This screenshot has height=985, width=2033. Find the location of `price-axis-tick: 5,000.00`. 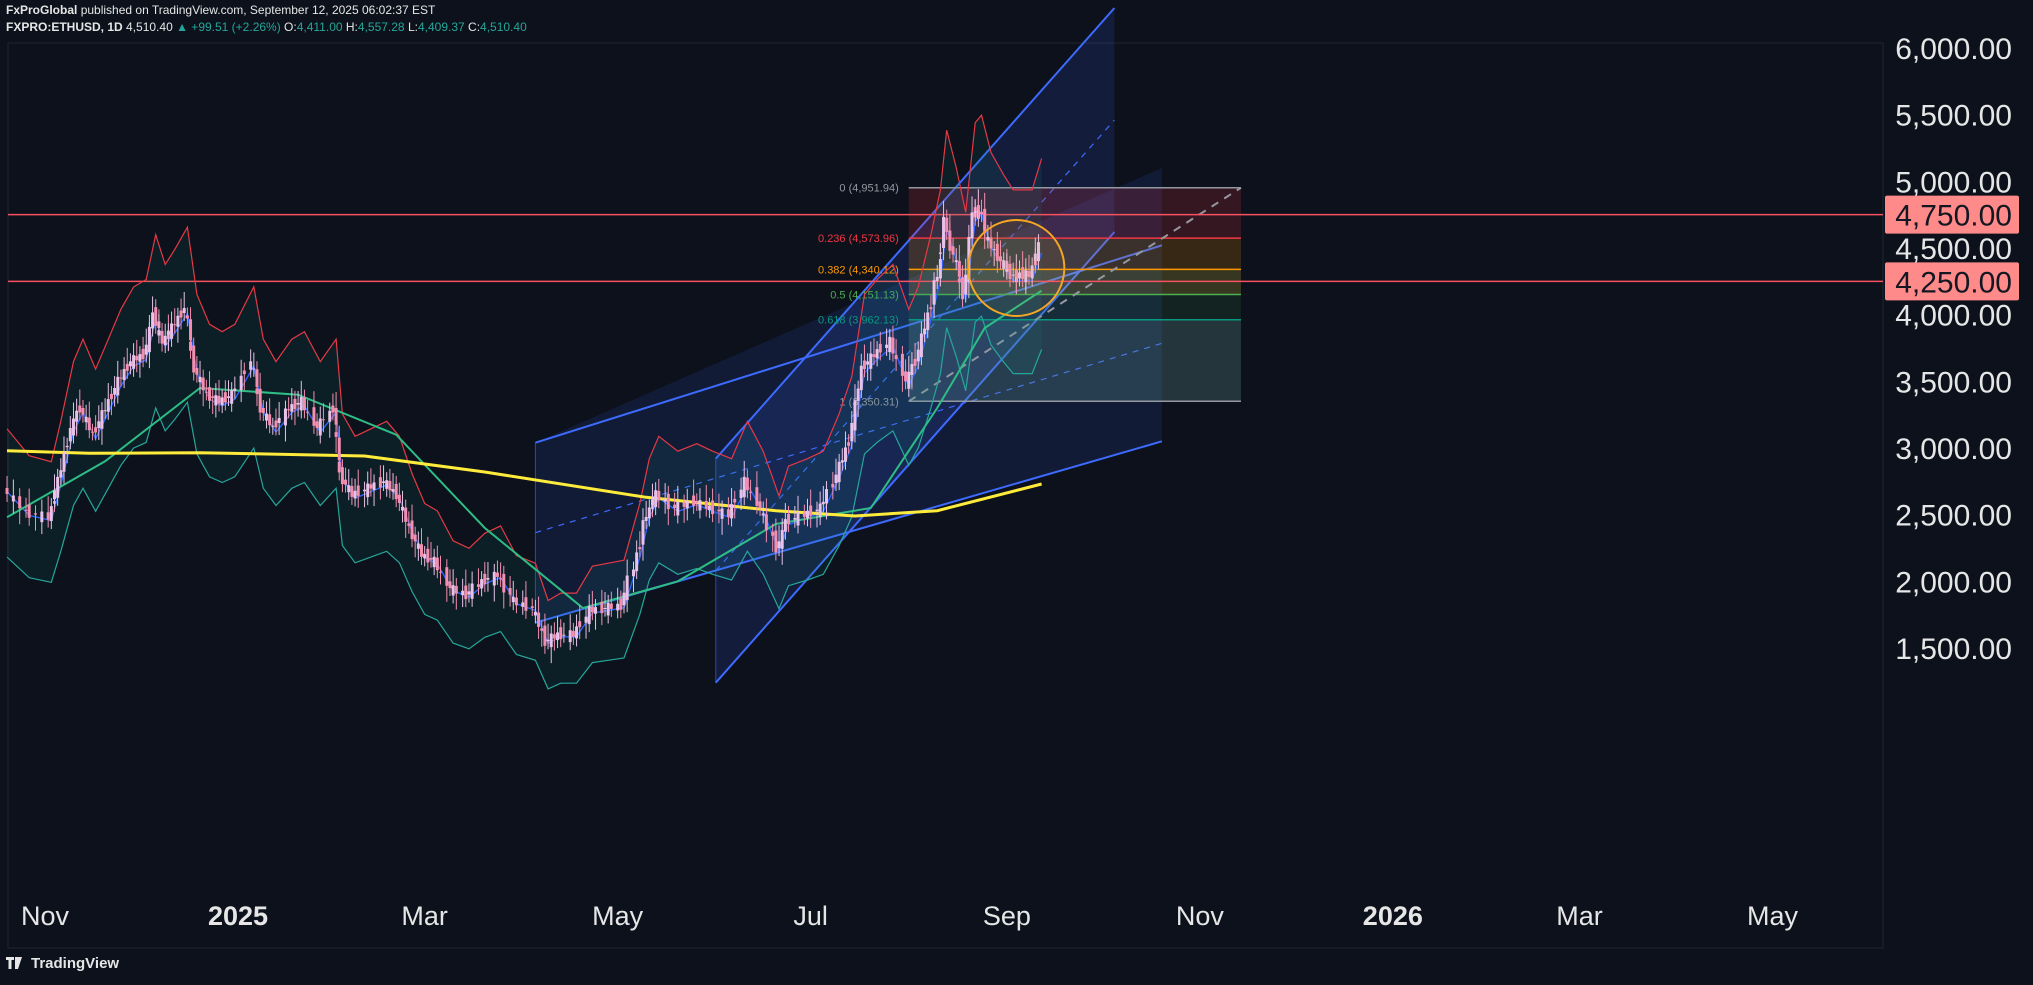

price-axis-tick: 5,000.00 is located at coordinates (1953, 182).